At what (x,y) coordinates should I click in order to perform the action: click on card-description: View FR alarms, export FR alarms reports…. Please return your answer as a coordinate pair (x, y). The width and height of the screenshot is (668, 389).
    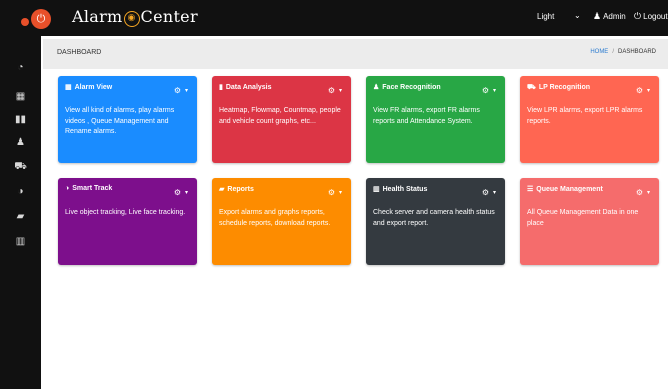
    Looking at the image, I should click on (426, 116).